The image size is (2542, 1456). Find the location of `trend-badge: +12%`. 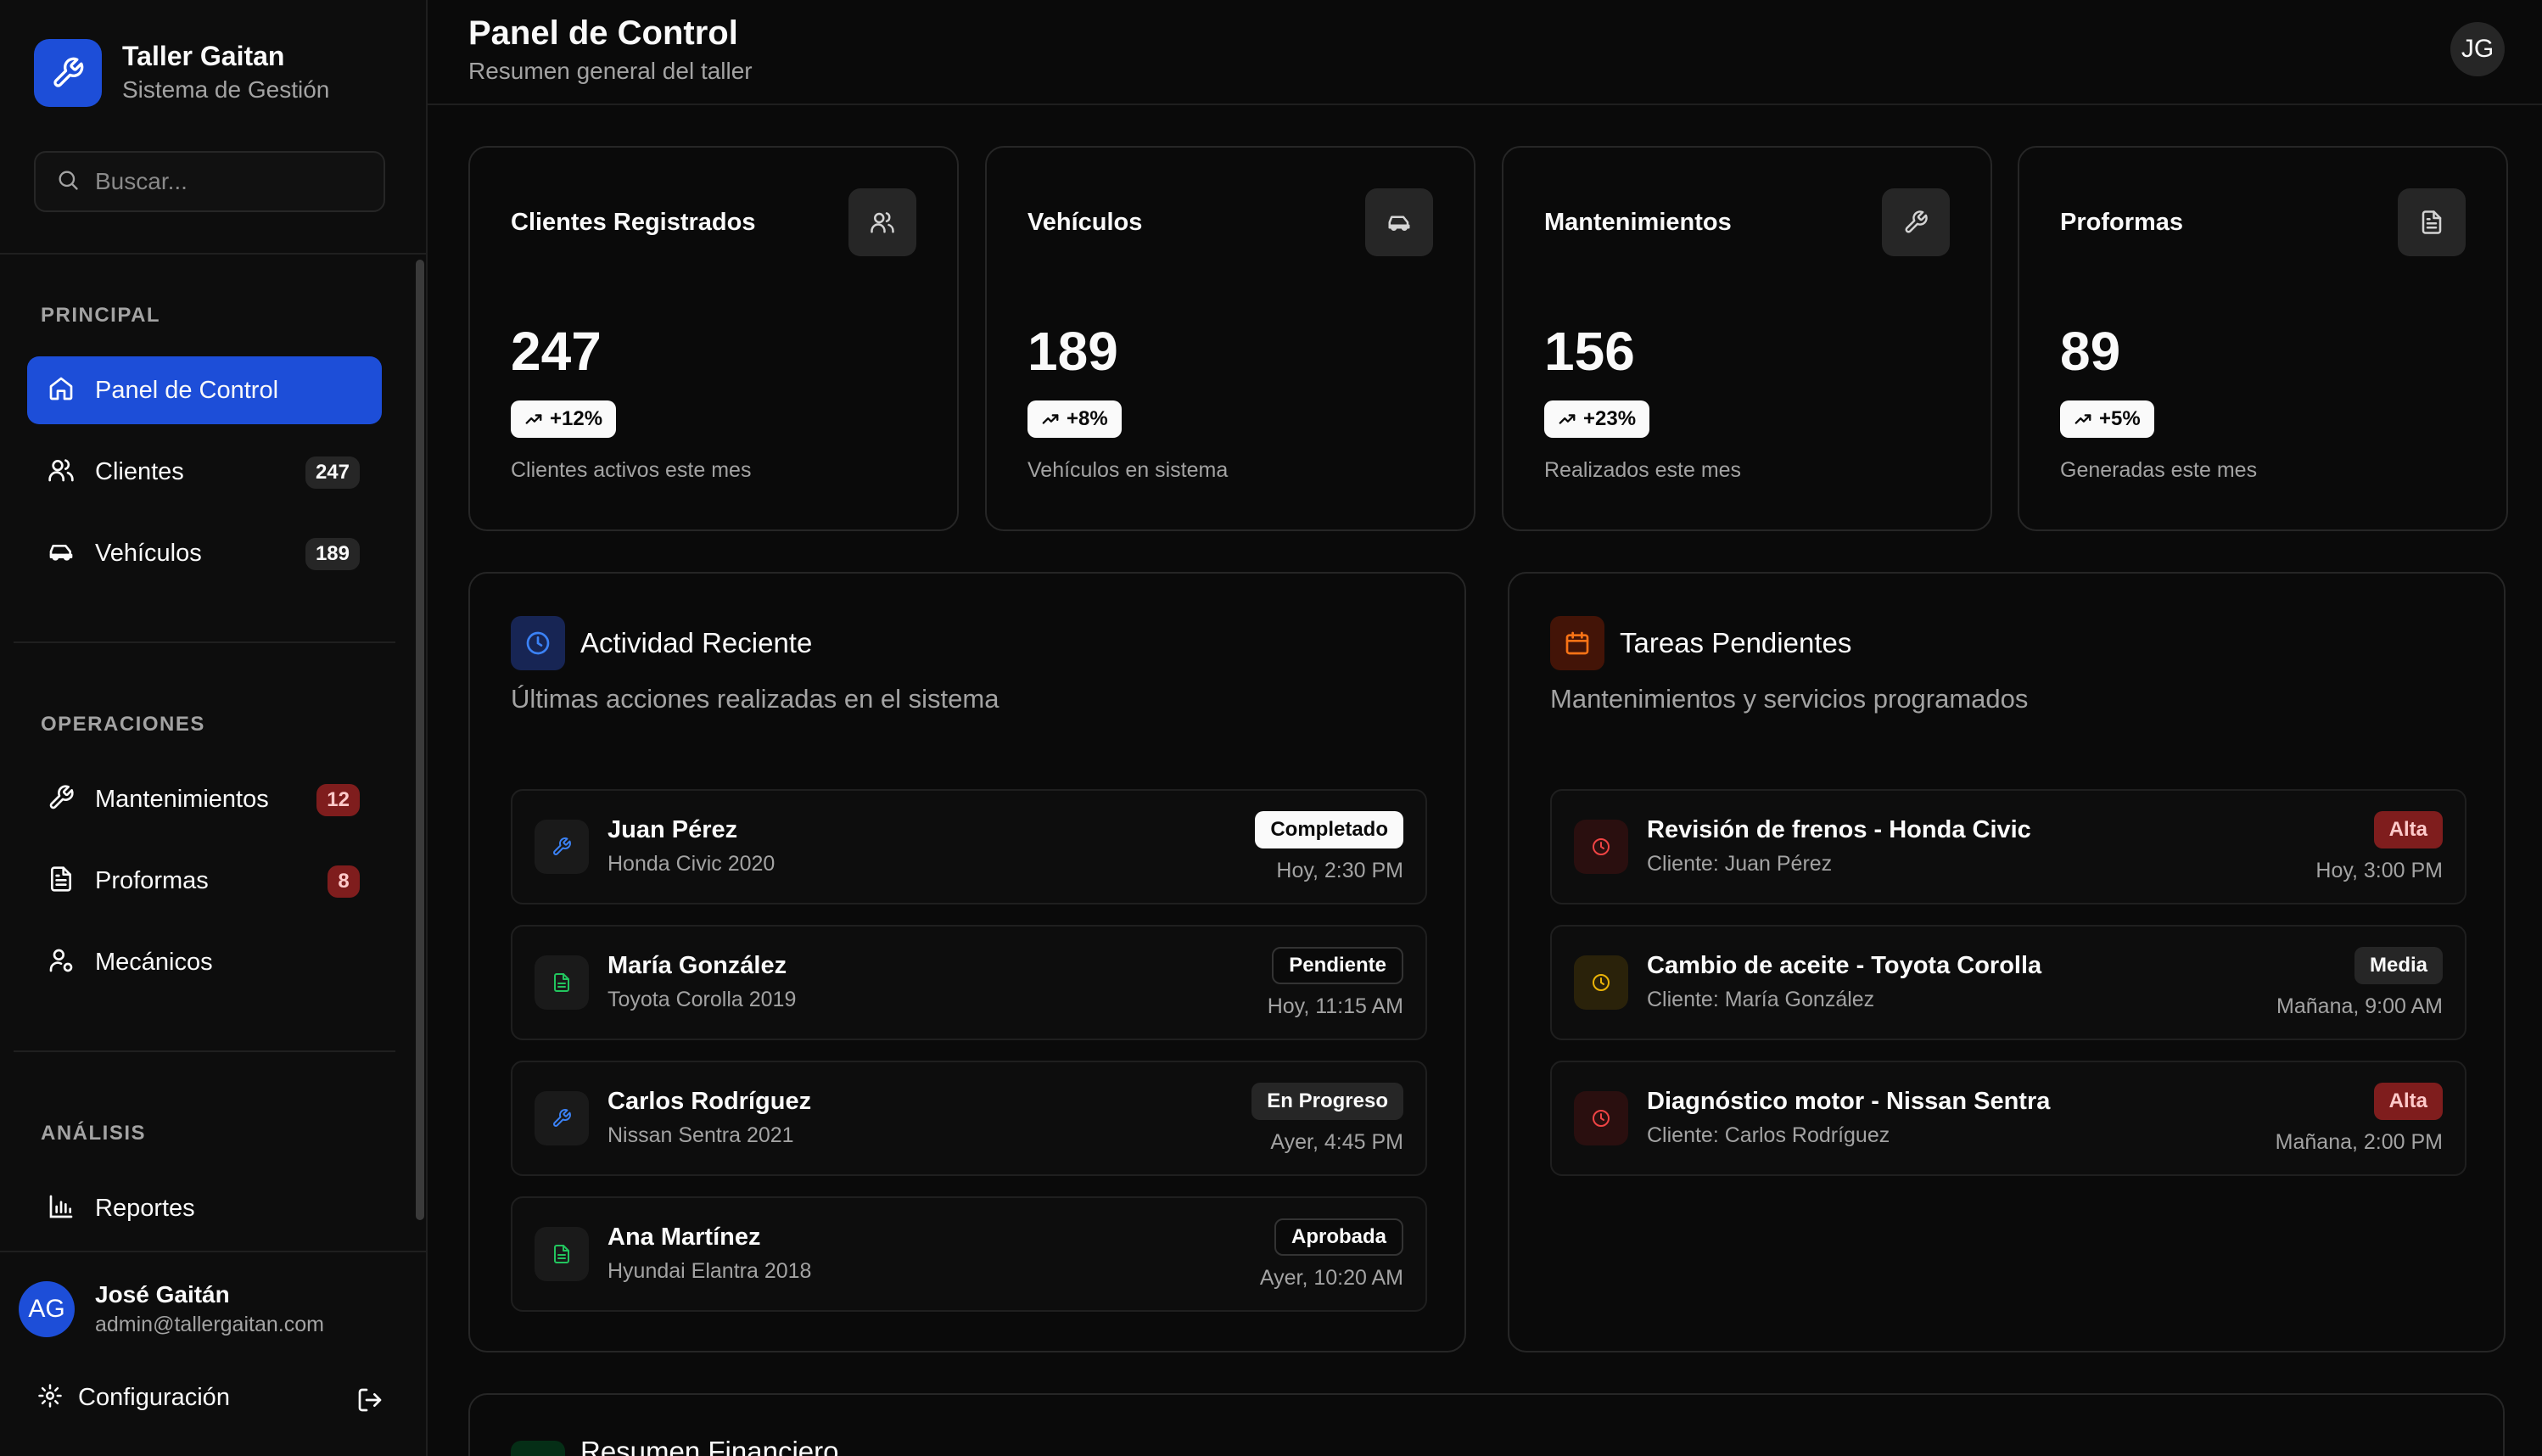

trend-badge: +12% is located at coordinates (564, 419).